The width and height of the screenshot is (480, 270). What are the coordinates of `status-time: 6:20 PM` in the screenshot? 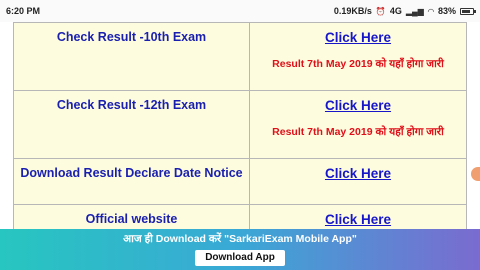 It's located at (23, 11).